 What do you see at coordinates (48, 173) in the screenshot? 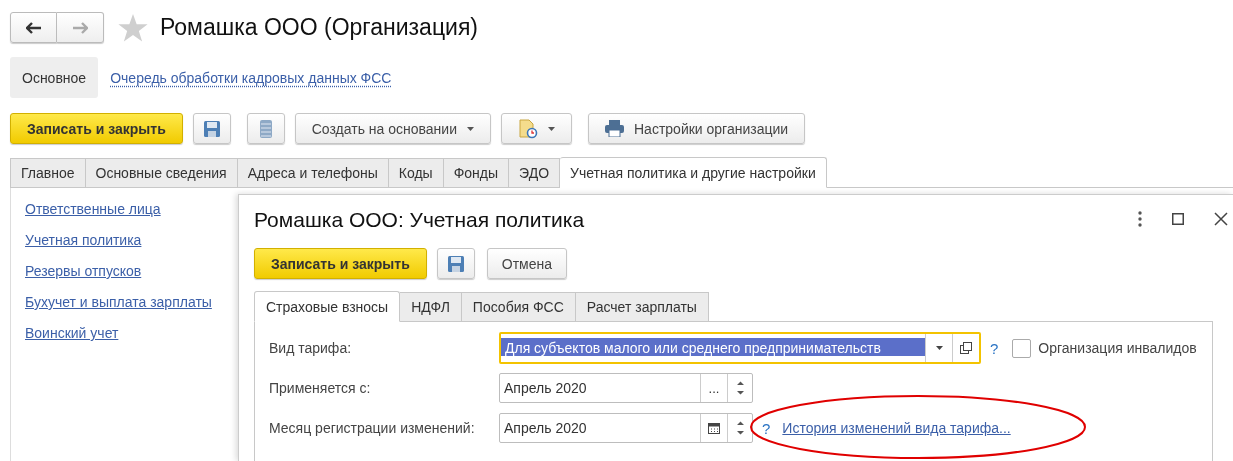
I see `tab: Главное` at bounding box center [48, 173].